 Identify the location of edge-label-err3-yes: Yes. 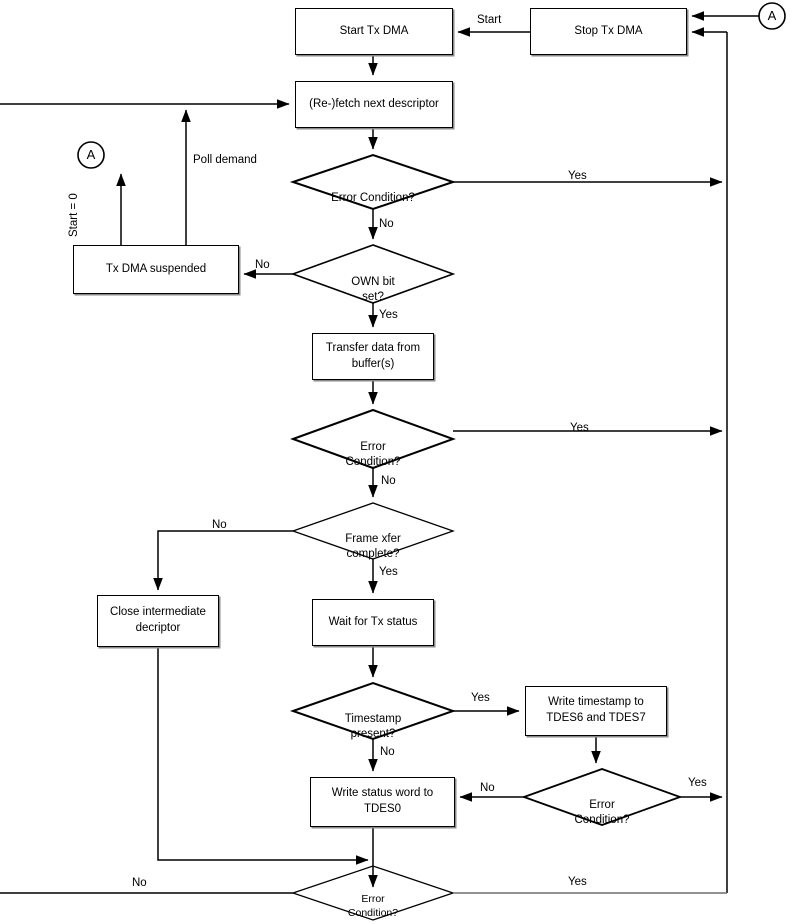
(697, 783).